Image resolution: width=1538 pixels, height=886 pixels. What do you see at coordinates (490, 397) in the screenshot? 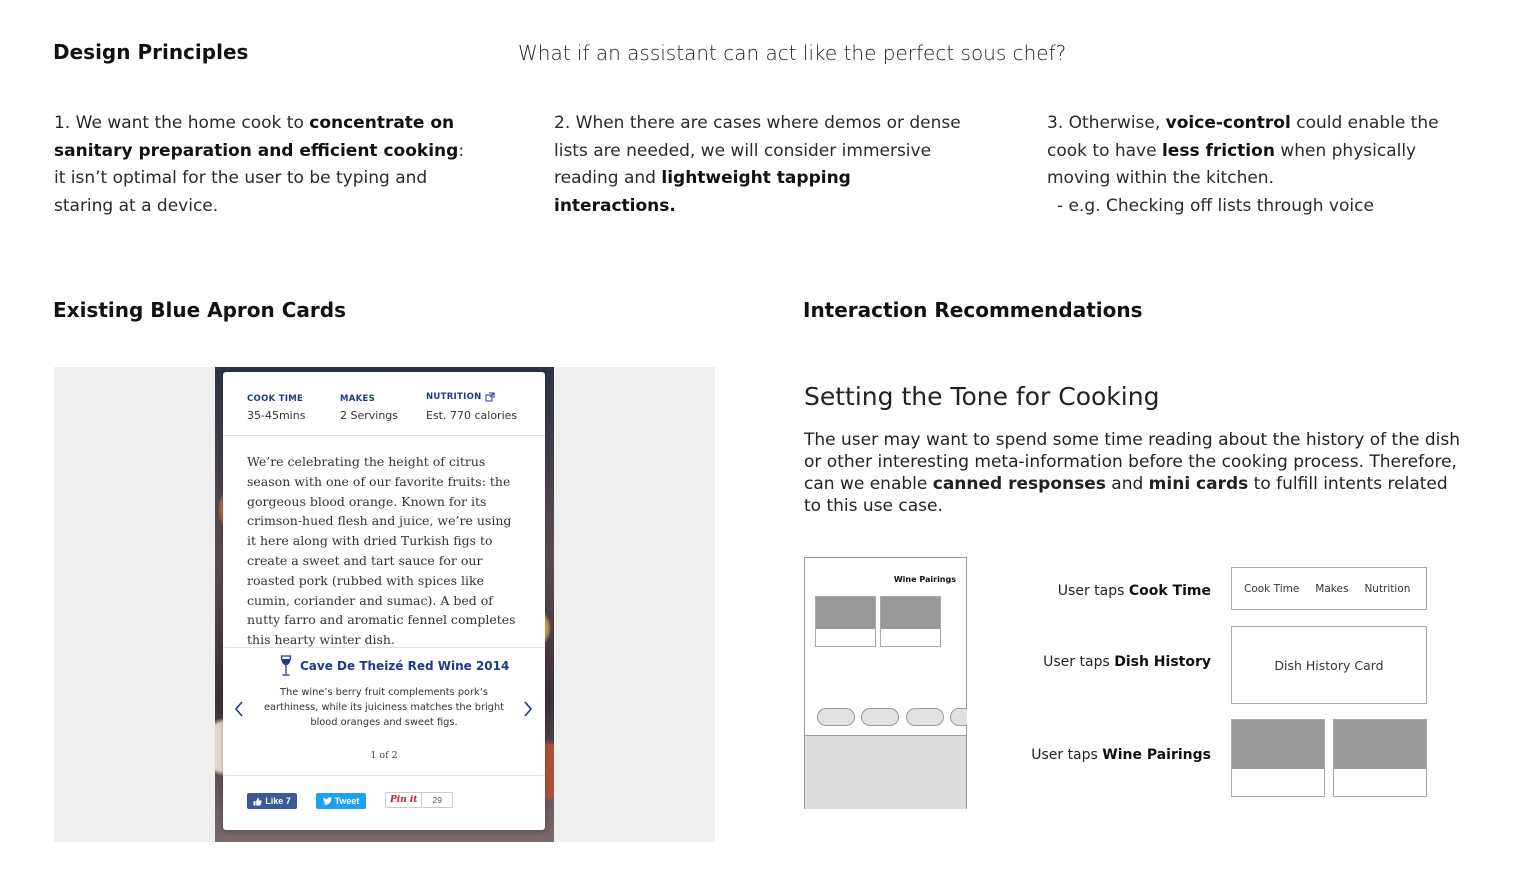
I see `external-link-icon` at bounding box center [490, 397].